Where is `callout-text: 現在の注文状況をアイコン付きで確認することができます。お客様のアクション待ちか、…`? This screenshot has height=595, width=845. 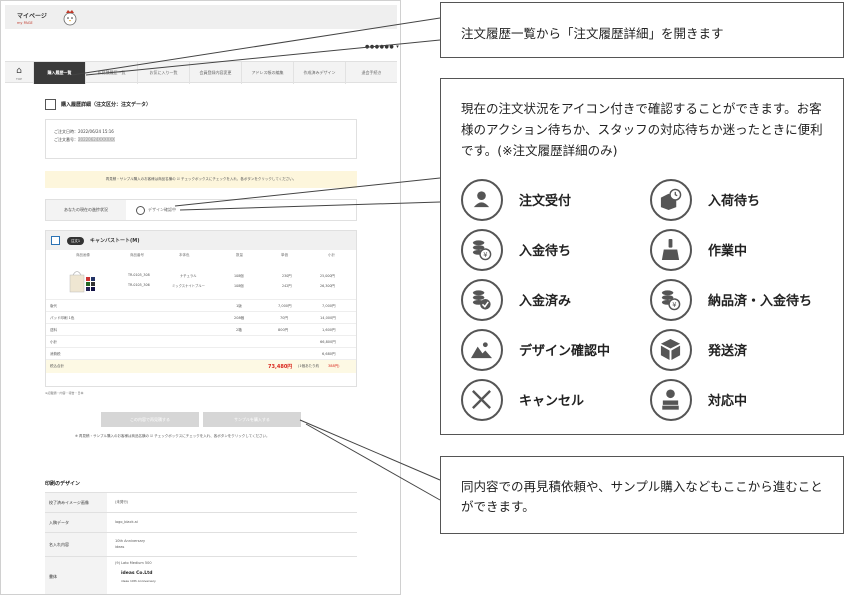
callout-text: 現在の注文状況をアイコン付きで確認することができます。お客様のアクション待ちか、… is located at coordinates (642, 129).